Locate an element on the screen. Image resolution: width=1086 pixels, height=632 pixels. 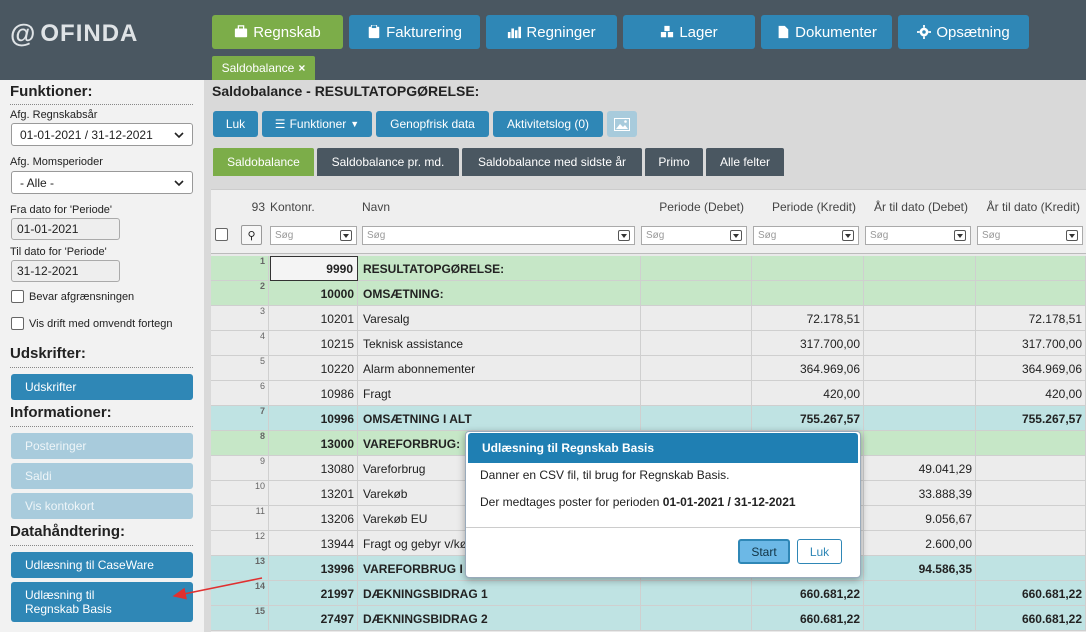
image-button is located at coordinates (622, 124).